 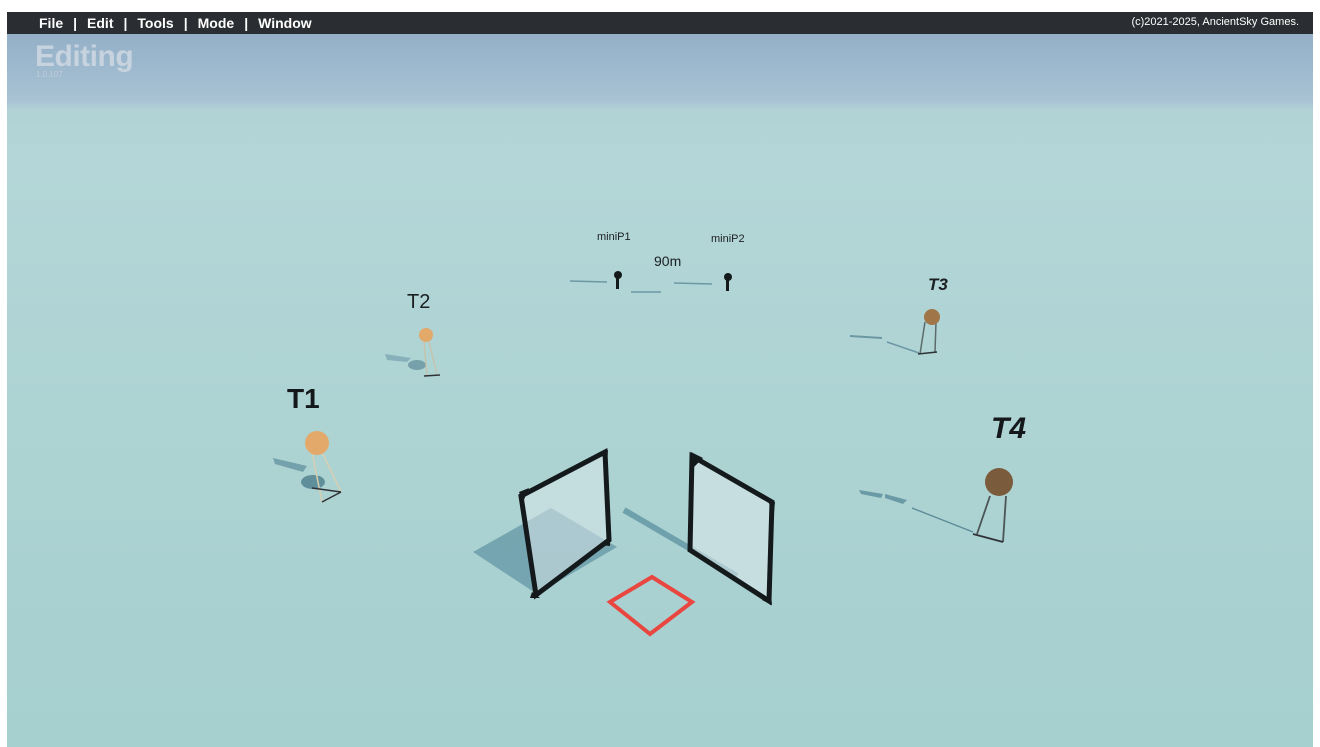 What do you see at coordinates (84, 56) in the screenshot?
I see `mode-title: Editing` at bounding box center [84, 56].